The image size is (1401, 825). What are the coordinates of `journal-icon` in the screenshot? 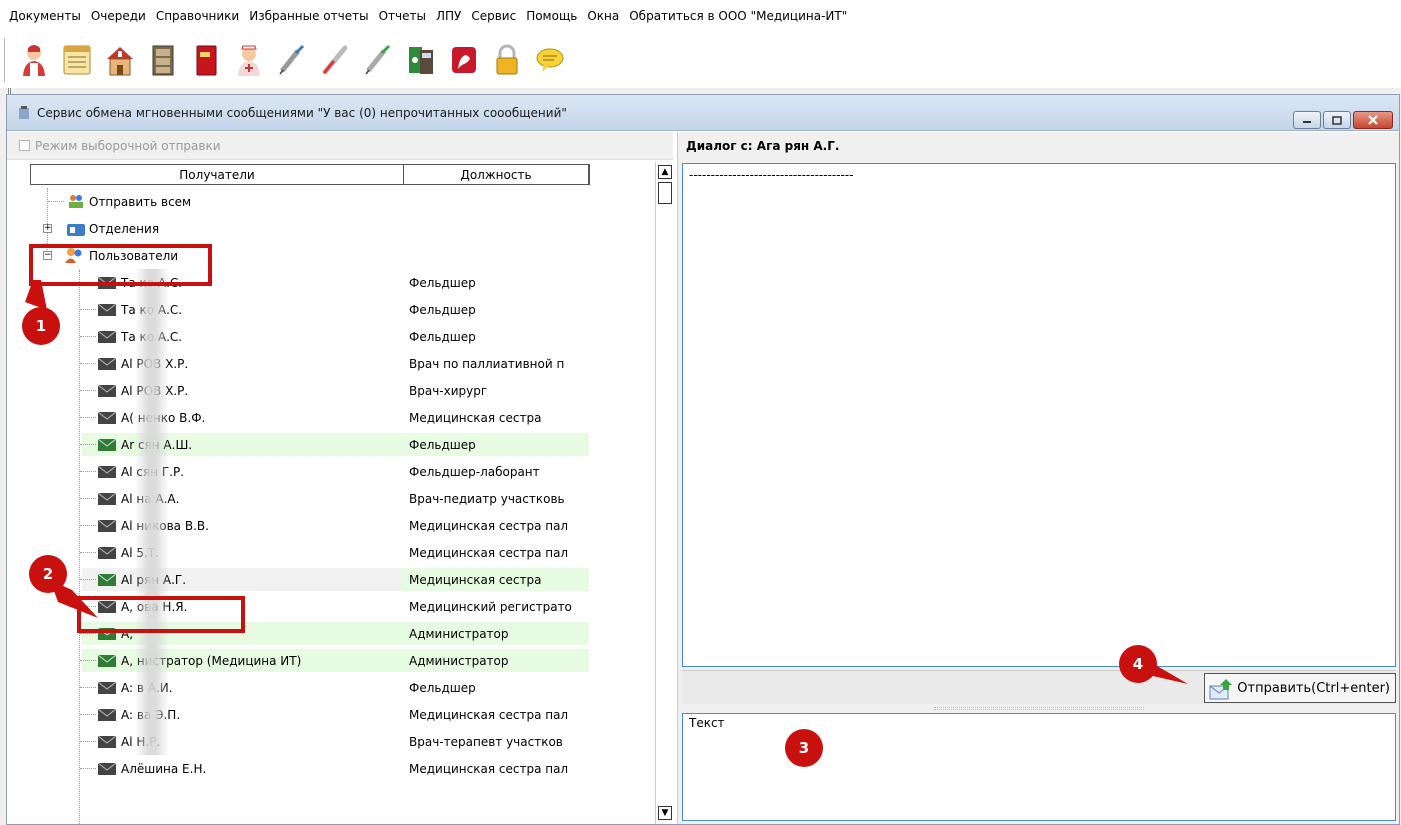 It's located at (77, 60).